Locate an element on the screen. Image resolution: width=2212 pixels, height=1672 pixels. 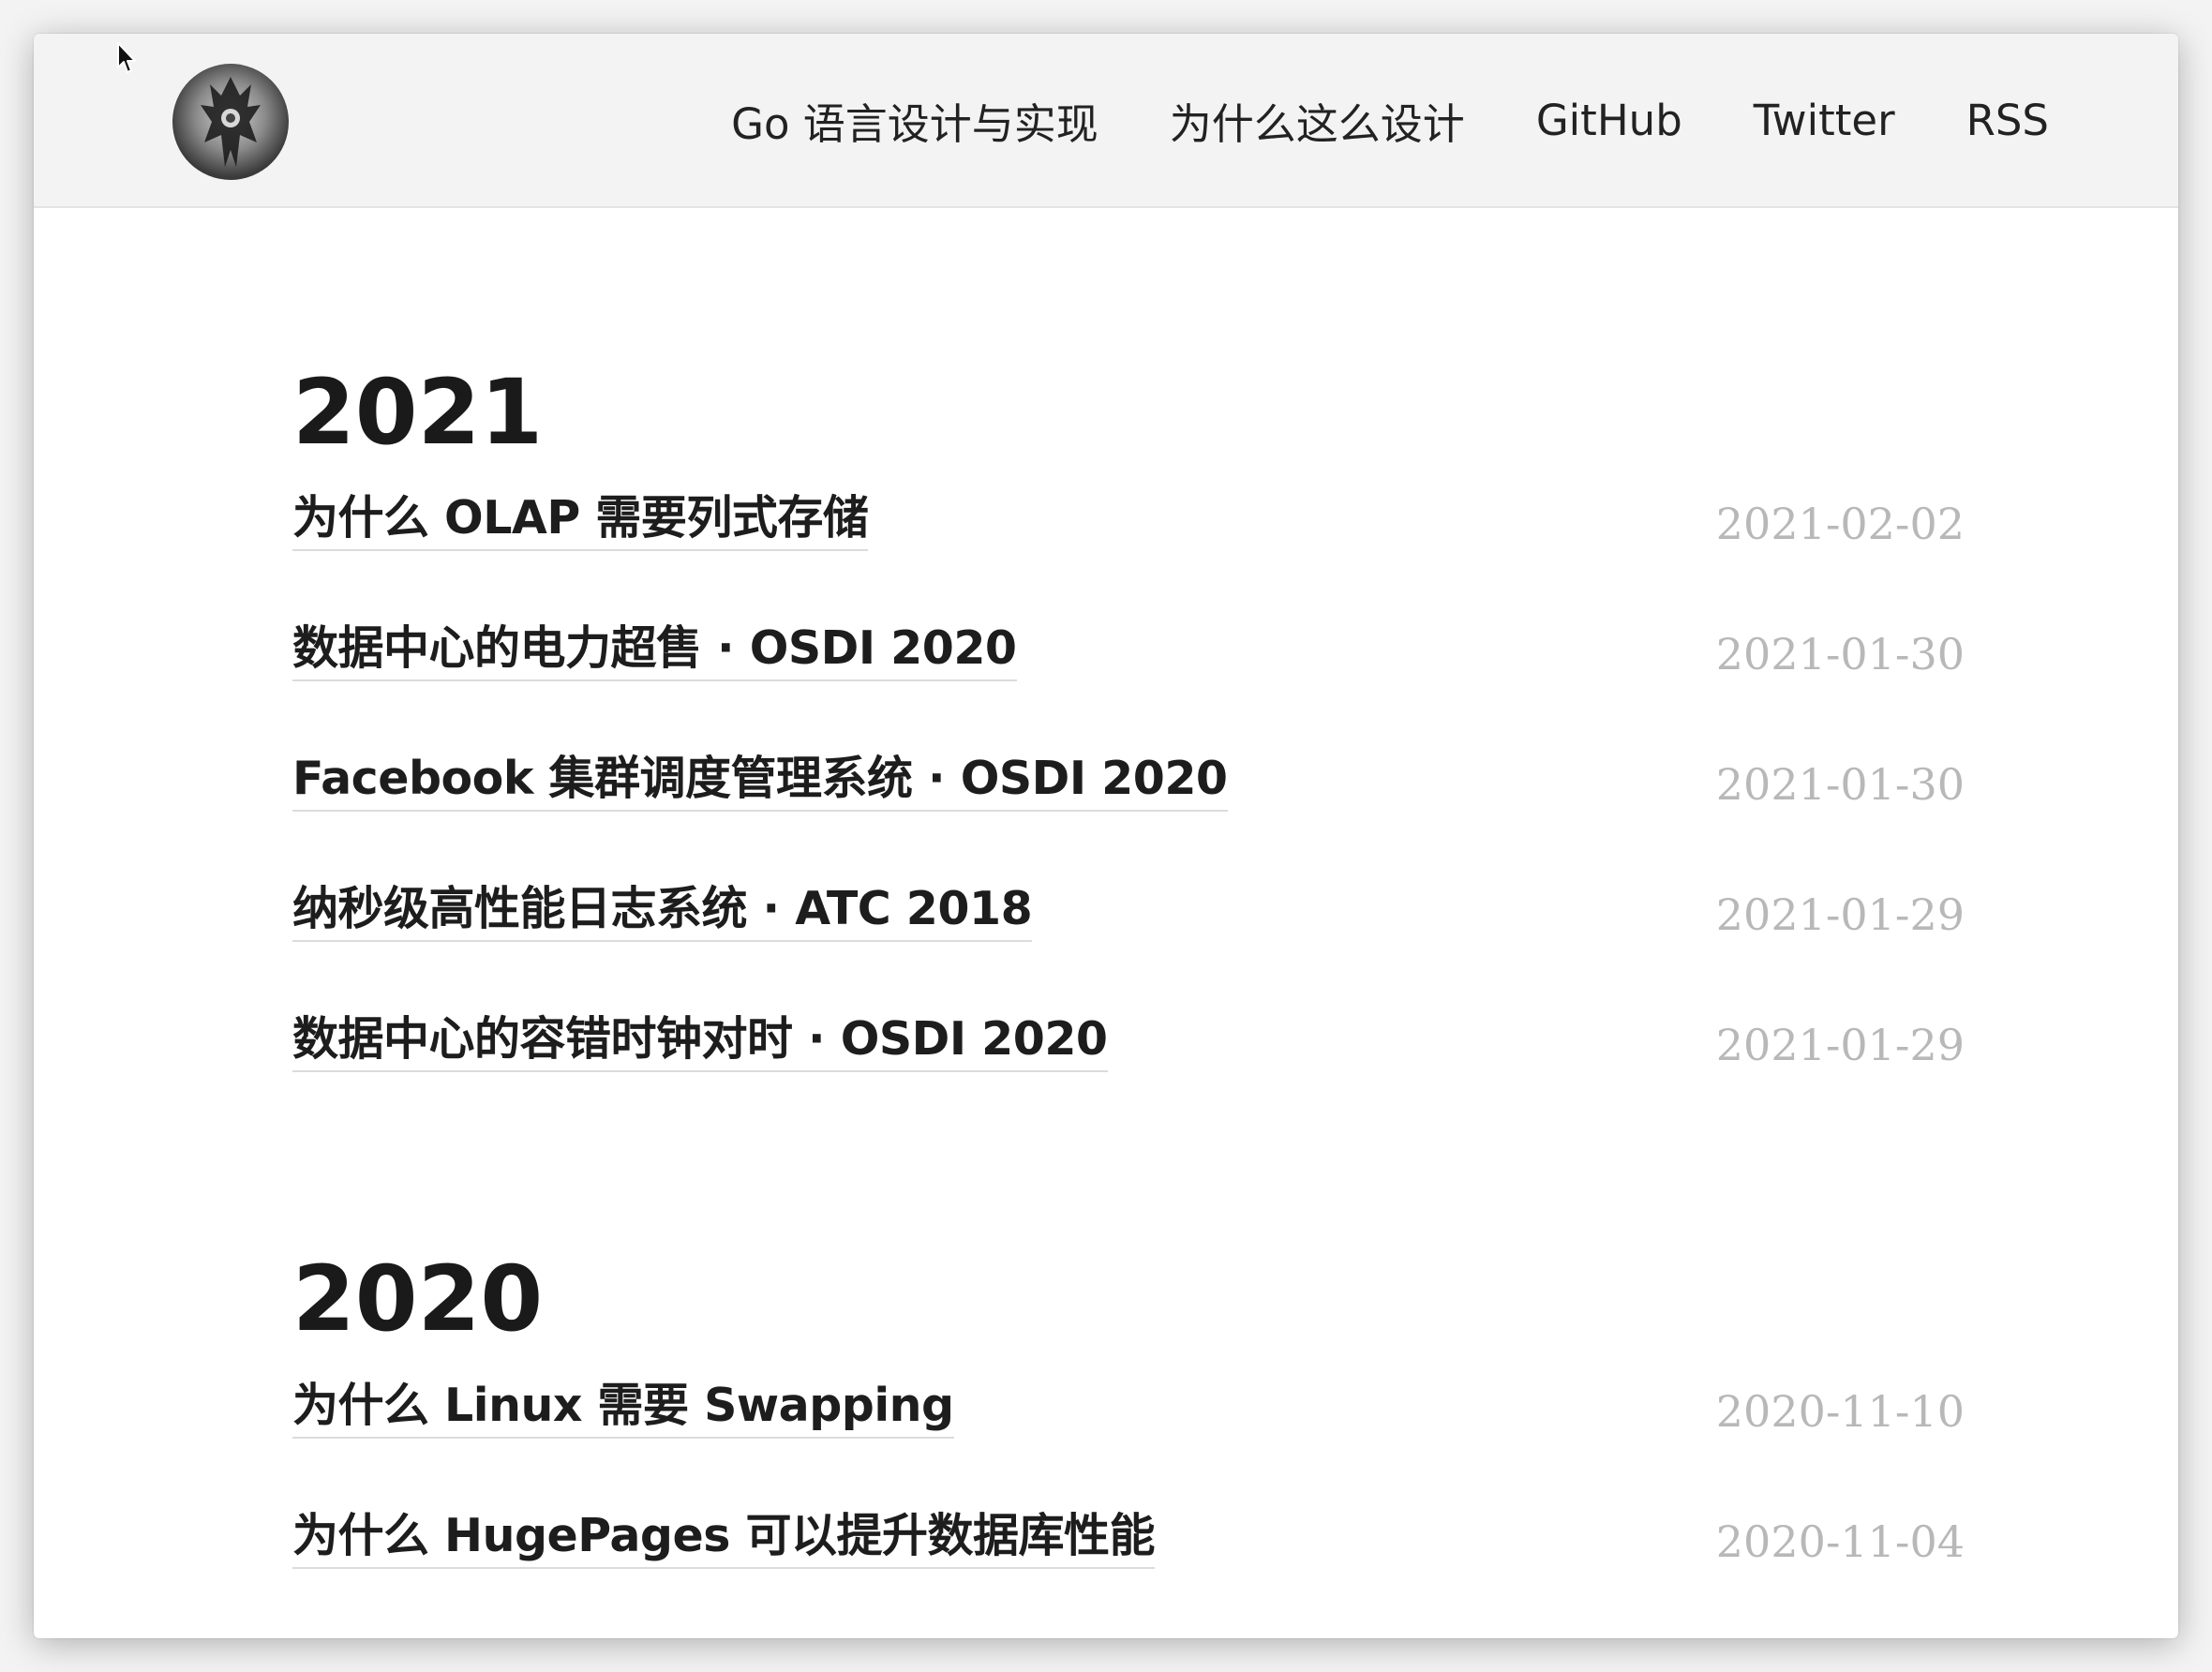
list-item: 数据中心的容错时钟对时 · OSDI 2020 2021-01-29 is located at coordinates (1128, 1045).